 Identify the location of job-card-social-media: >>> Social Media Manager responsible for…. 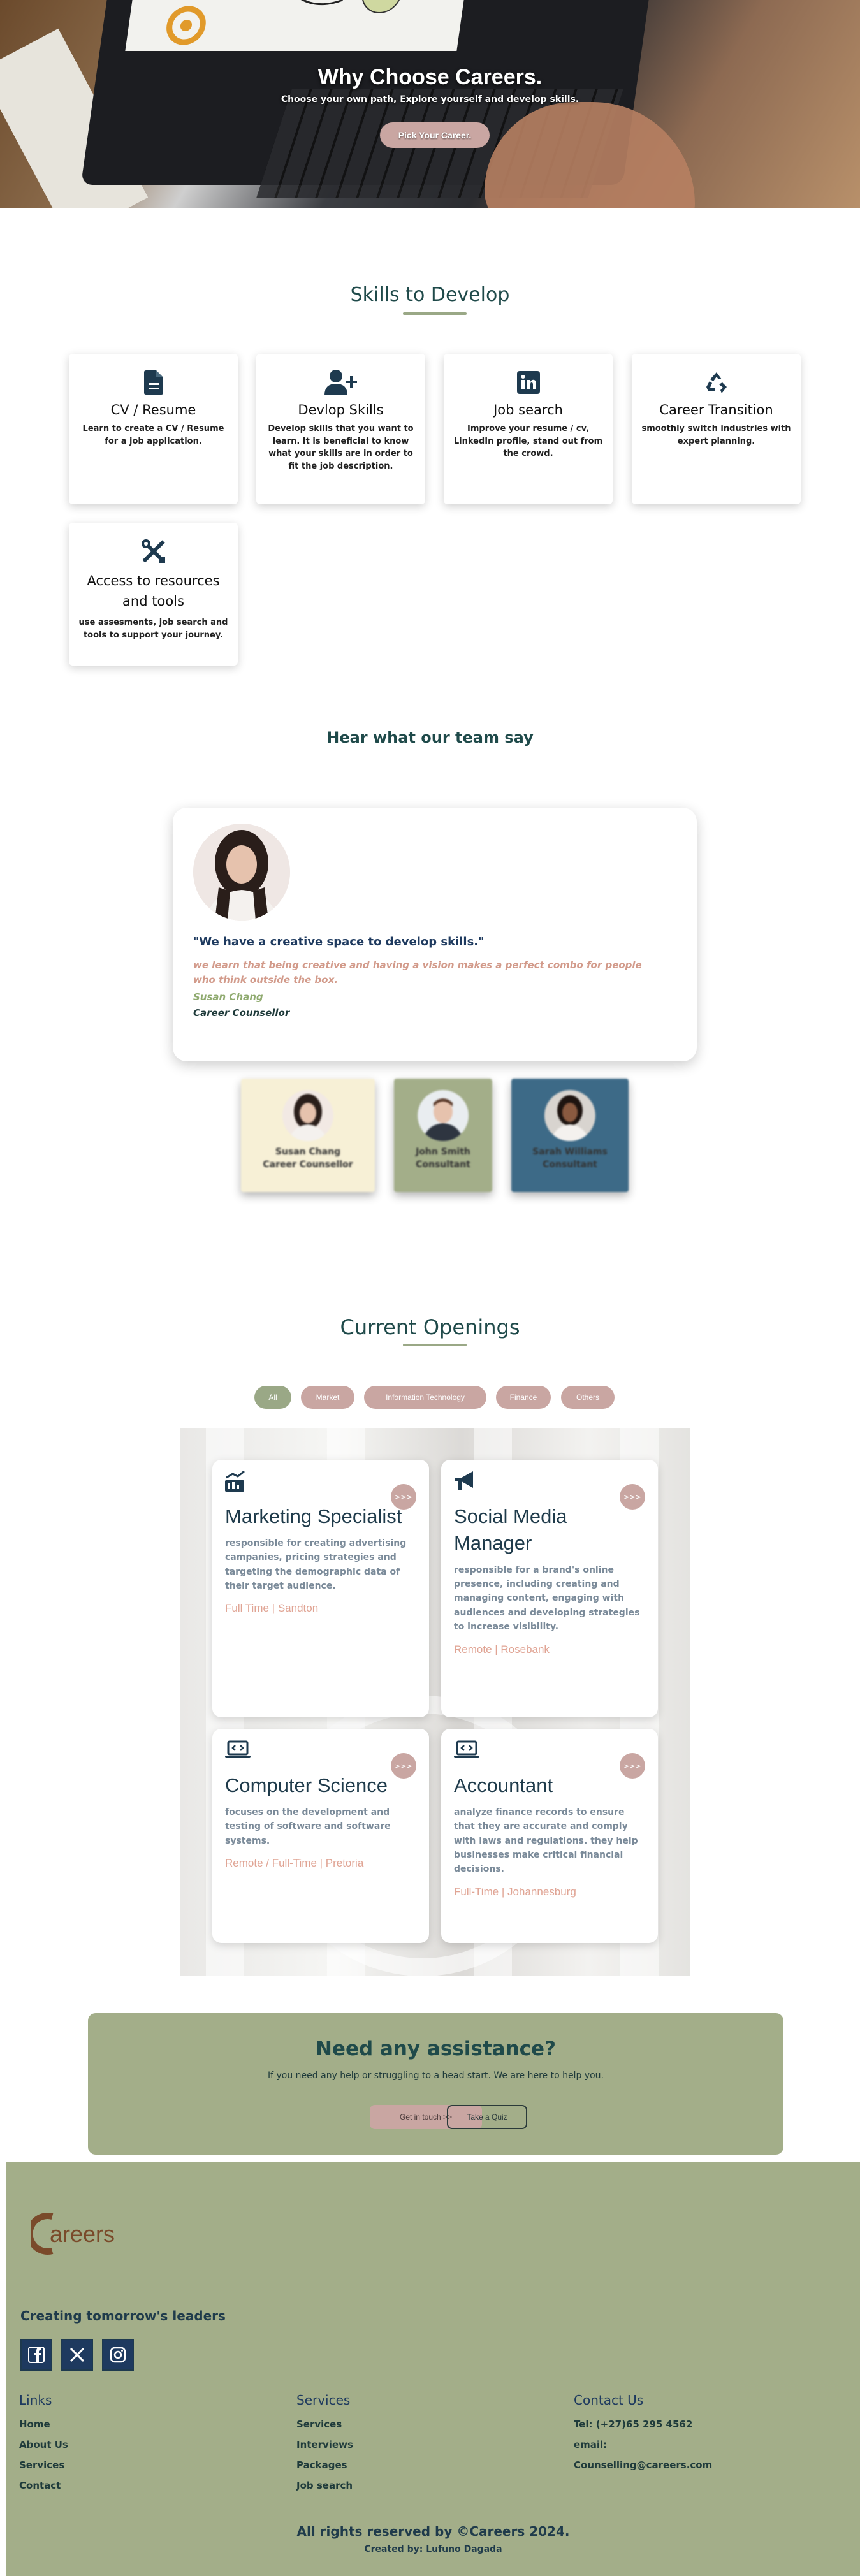
(549, 1588).